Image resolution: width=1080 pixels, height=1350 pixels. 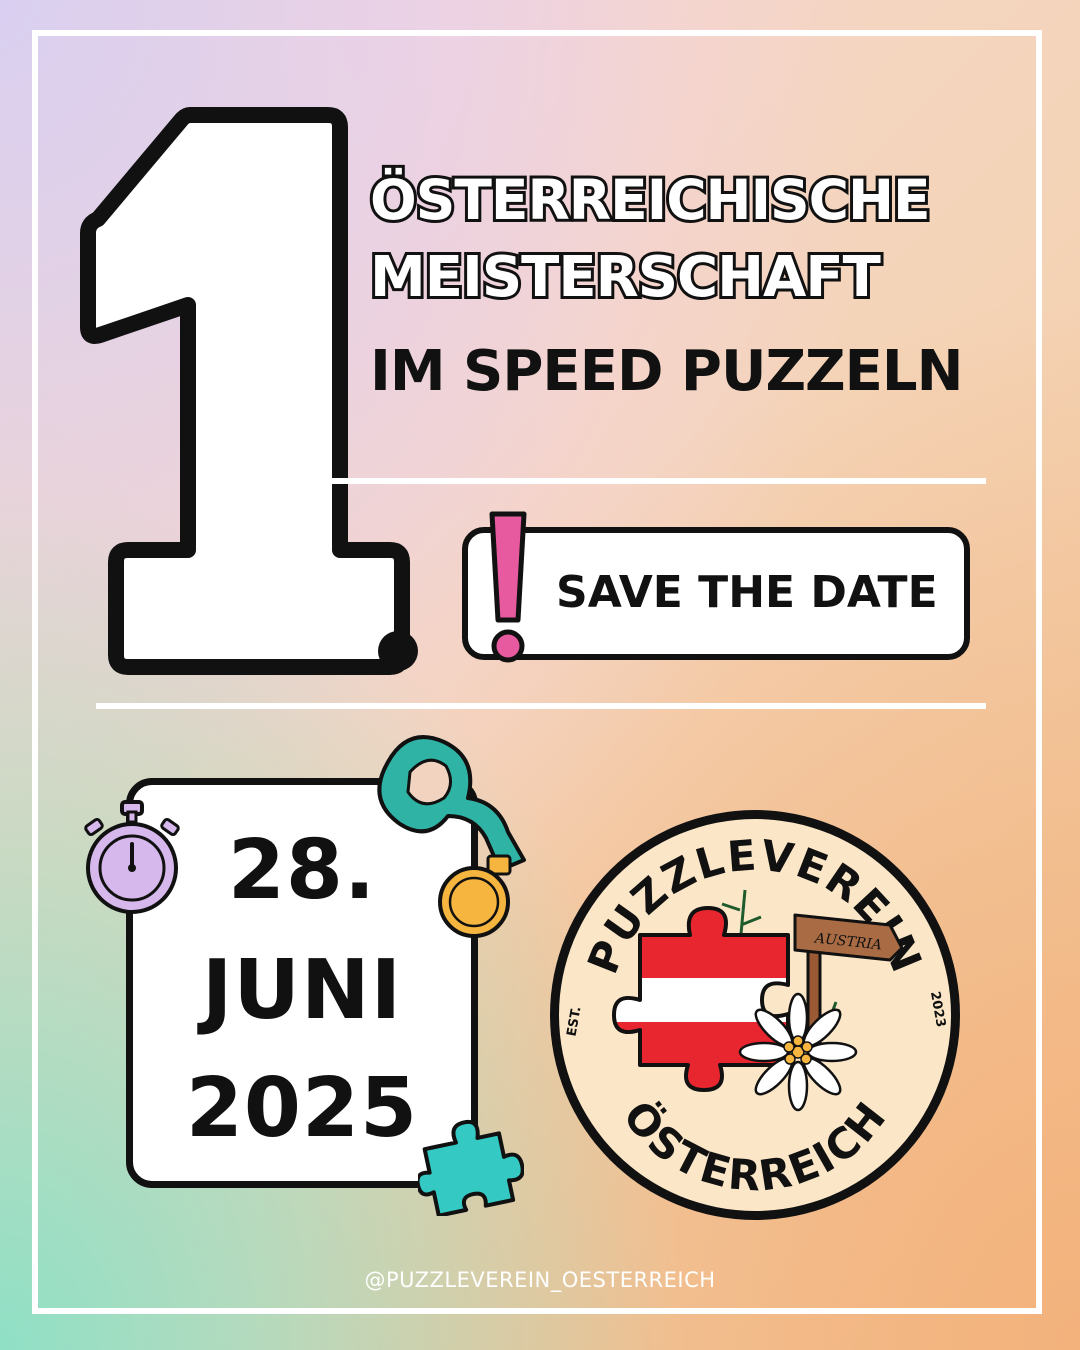 I want to click on medal-icon, so click(x=451, y=836).